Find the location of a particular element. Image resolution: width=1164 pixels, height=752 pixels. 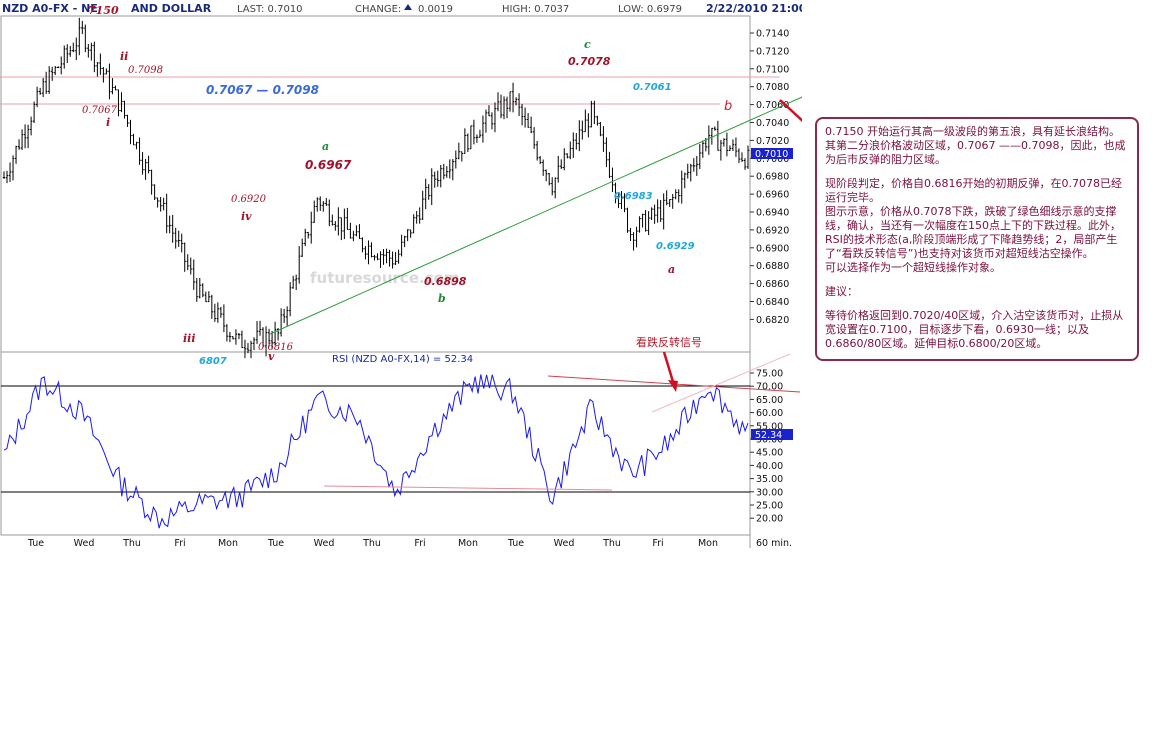

wave-ii-price: 0.7098 is located at coordinates (145, 70).